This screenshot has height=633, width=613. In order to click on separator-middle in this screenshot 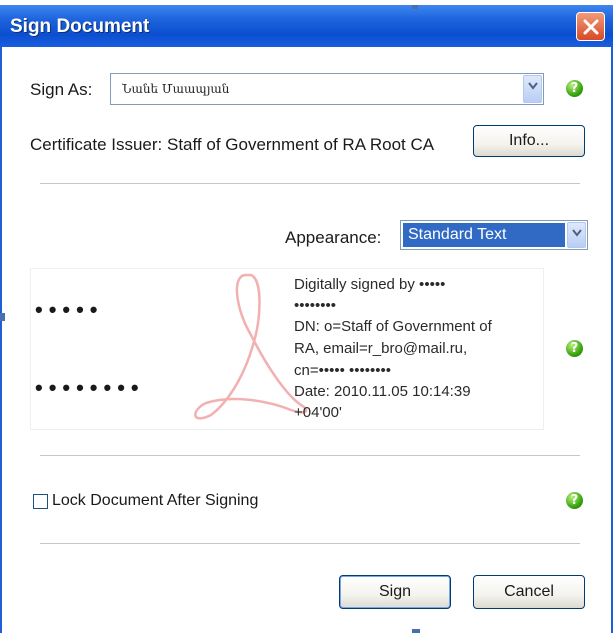, I will do `click(310, 456)`.